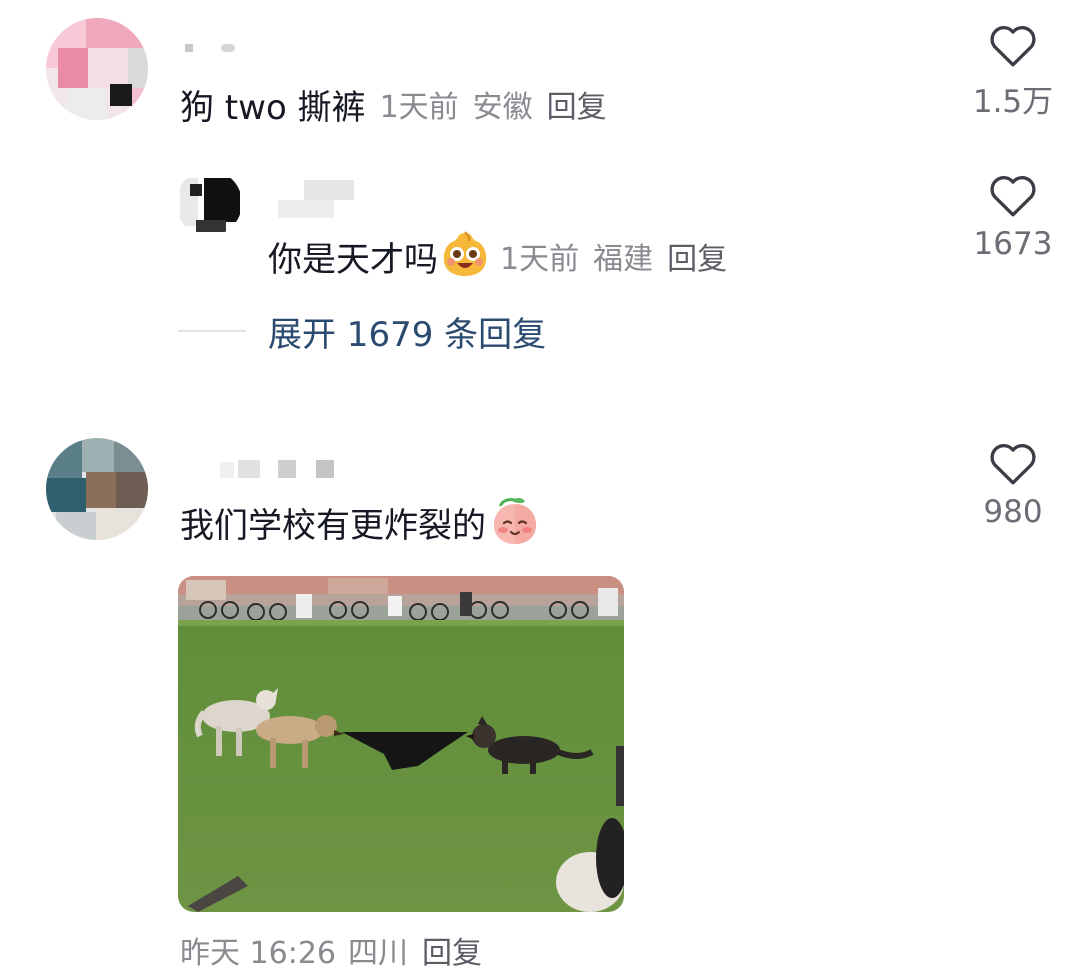  What do you see at coordinates (540, 225) in the screenshot?
I see `reply-item: 你是天才吗 1天前 福建 回复 1673` at bounding box center [540, 225].